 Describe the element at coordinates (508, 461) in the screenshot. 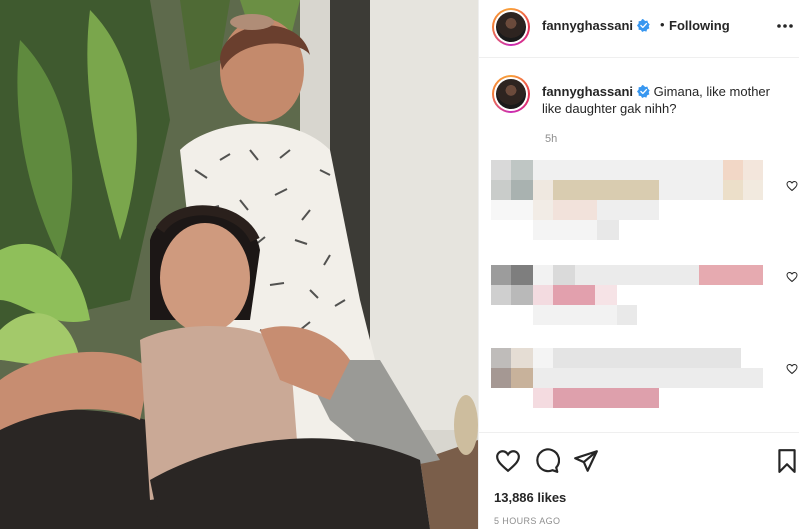

I see `heart-icon` at that location.